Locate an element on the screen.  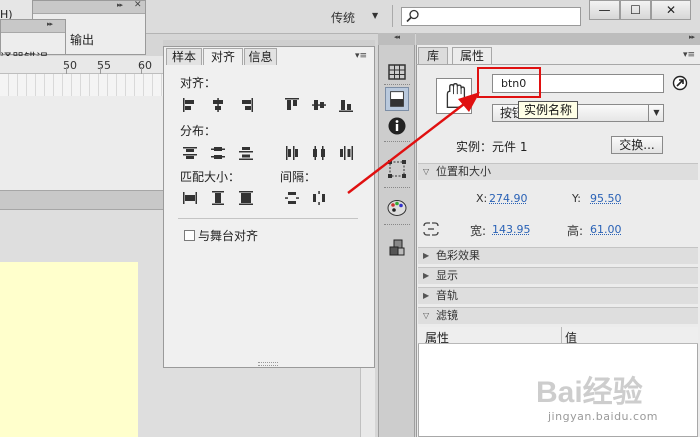
tab-info: 信息 is located at coordinates (260, 56).